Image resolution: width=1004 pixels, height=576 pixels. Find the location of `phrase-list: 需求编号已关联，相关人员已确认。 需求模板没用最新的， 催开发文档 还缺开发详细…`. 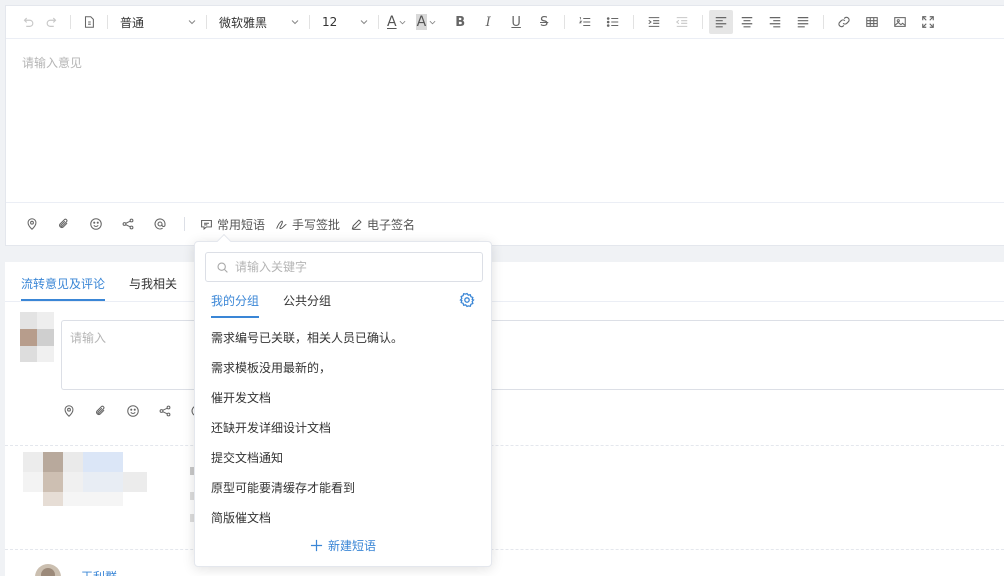

phrase-list: 需求编号已关联，相关人员已确认。 需求模板没用最新的， 催开发文档 还缺开发详细… is located at coordinates (343, 428).